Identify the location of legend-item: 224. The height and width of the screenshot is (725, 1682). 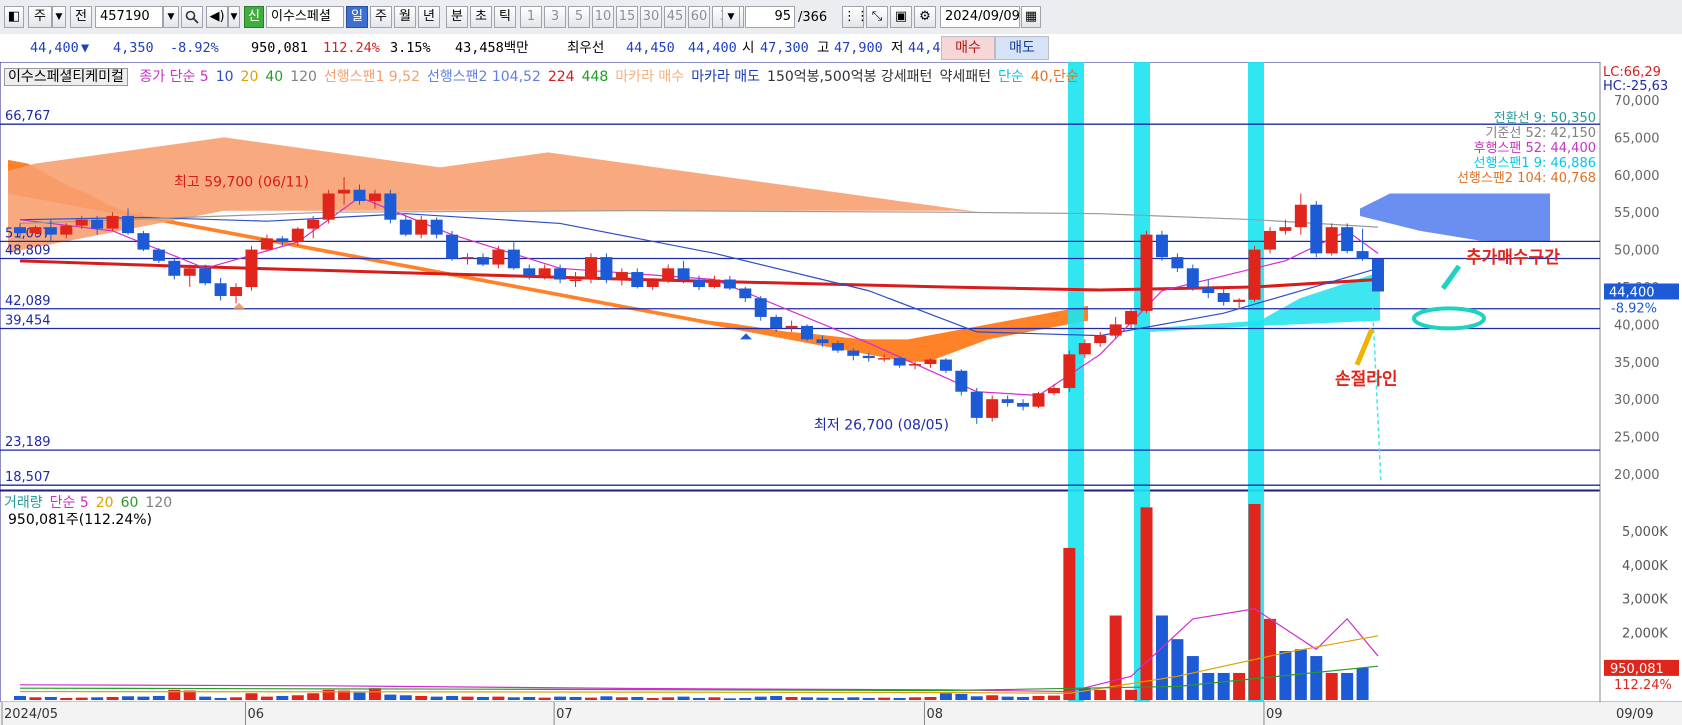
(561, 77).